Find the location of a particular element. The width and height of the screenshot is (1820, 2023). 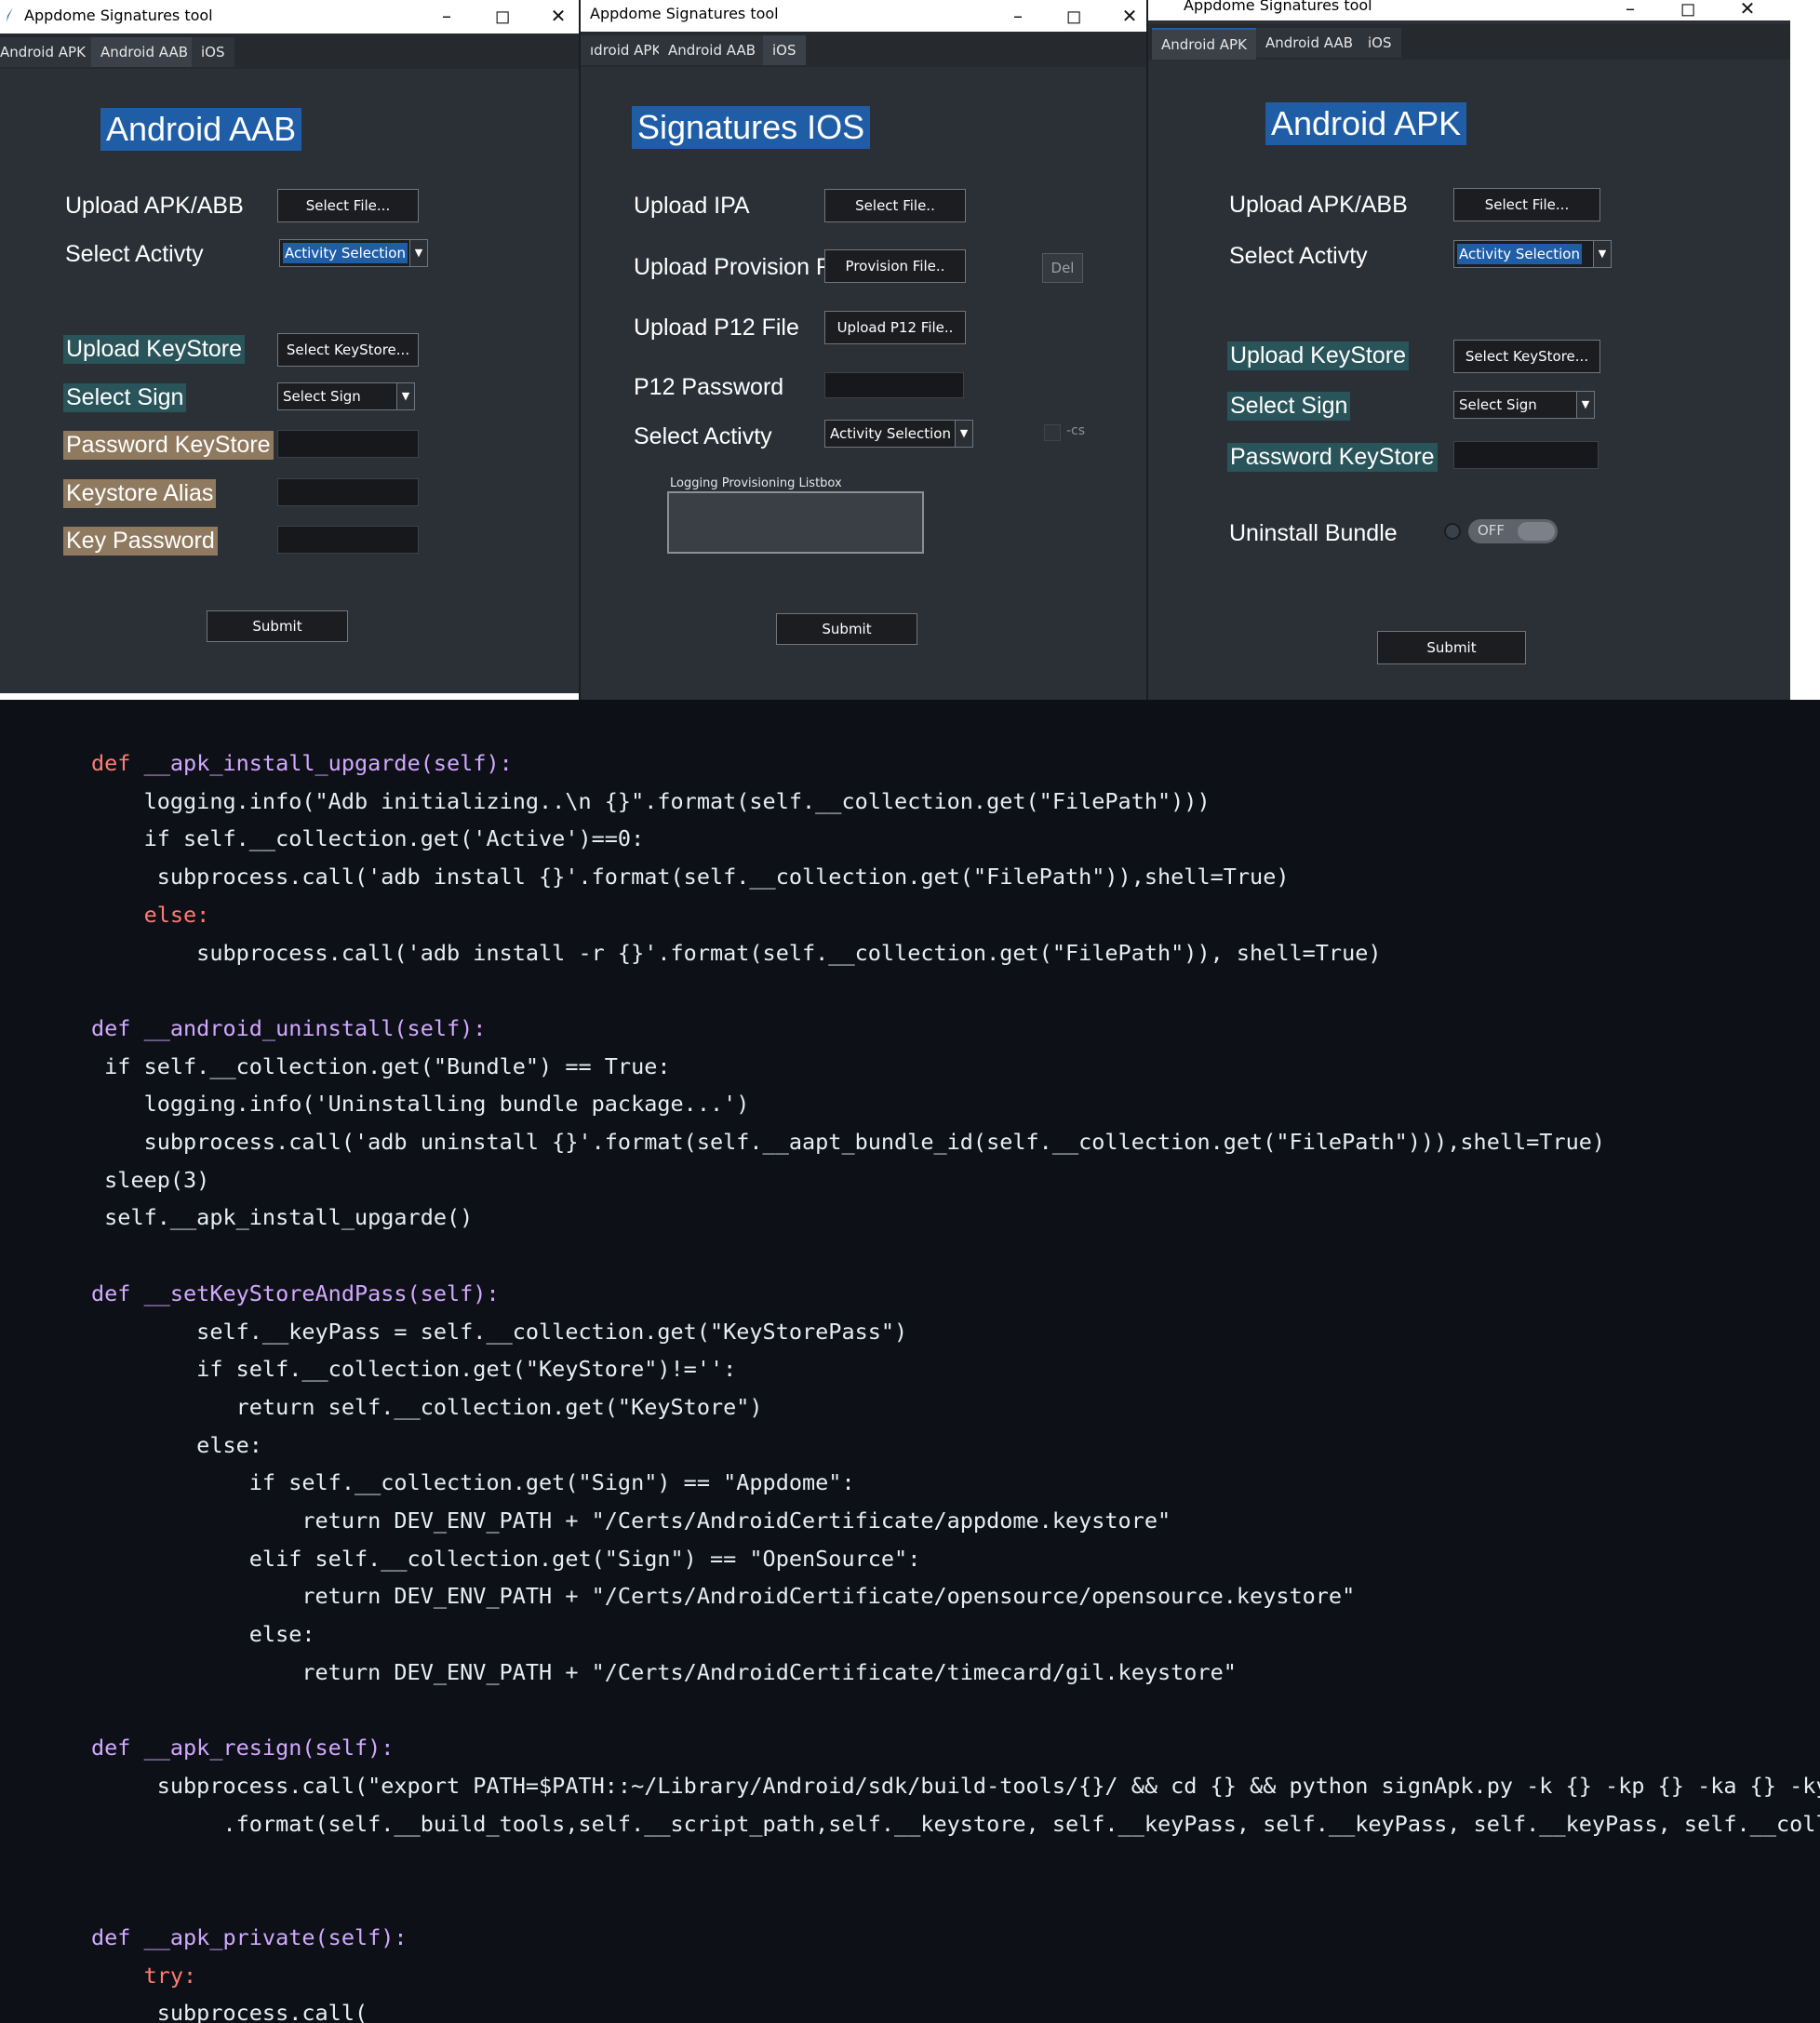

upload-p12-label: Upload P12 File is located at coordinates (716, 328).